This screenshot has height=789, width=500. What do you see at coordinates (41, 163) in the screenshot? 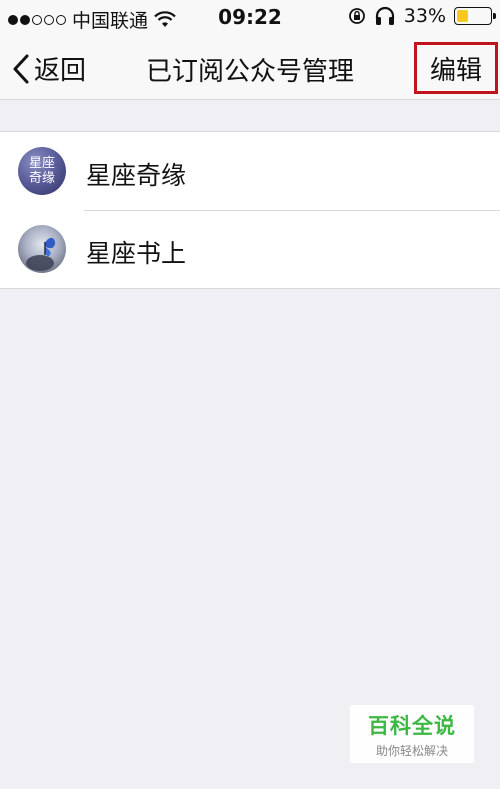
I see `avatar-text-line-1: 星座` at bounding box center [41, 163].